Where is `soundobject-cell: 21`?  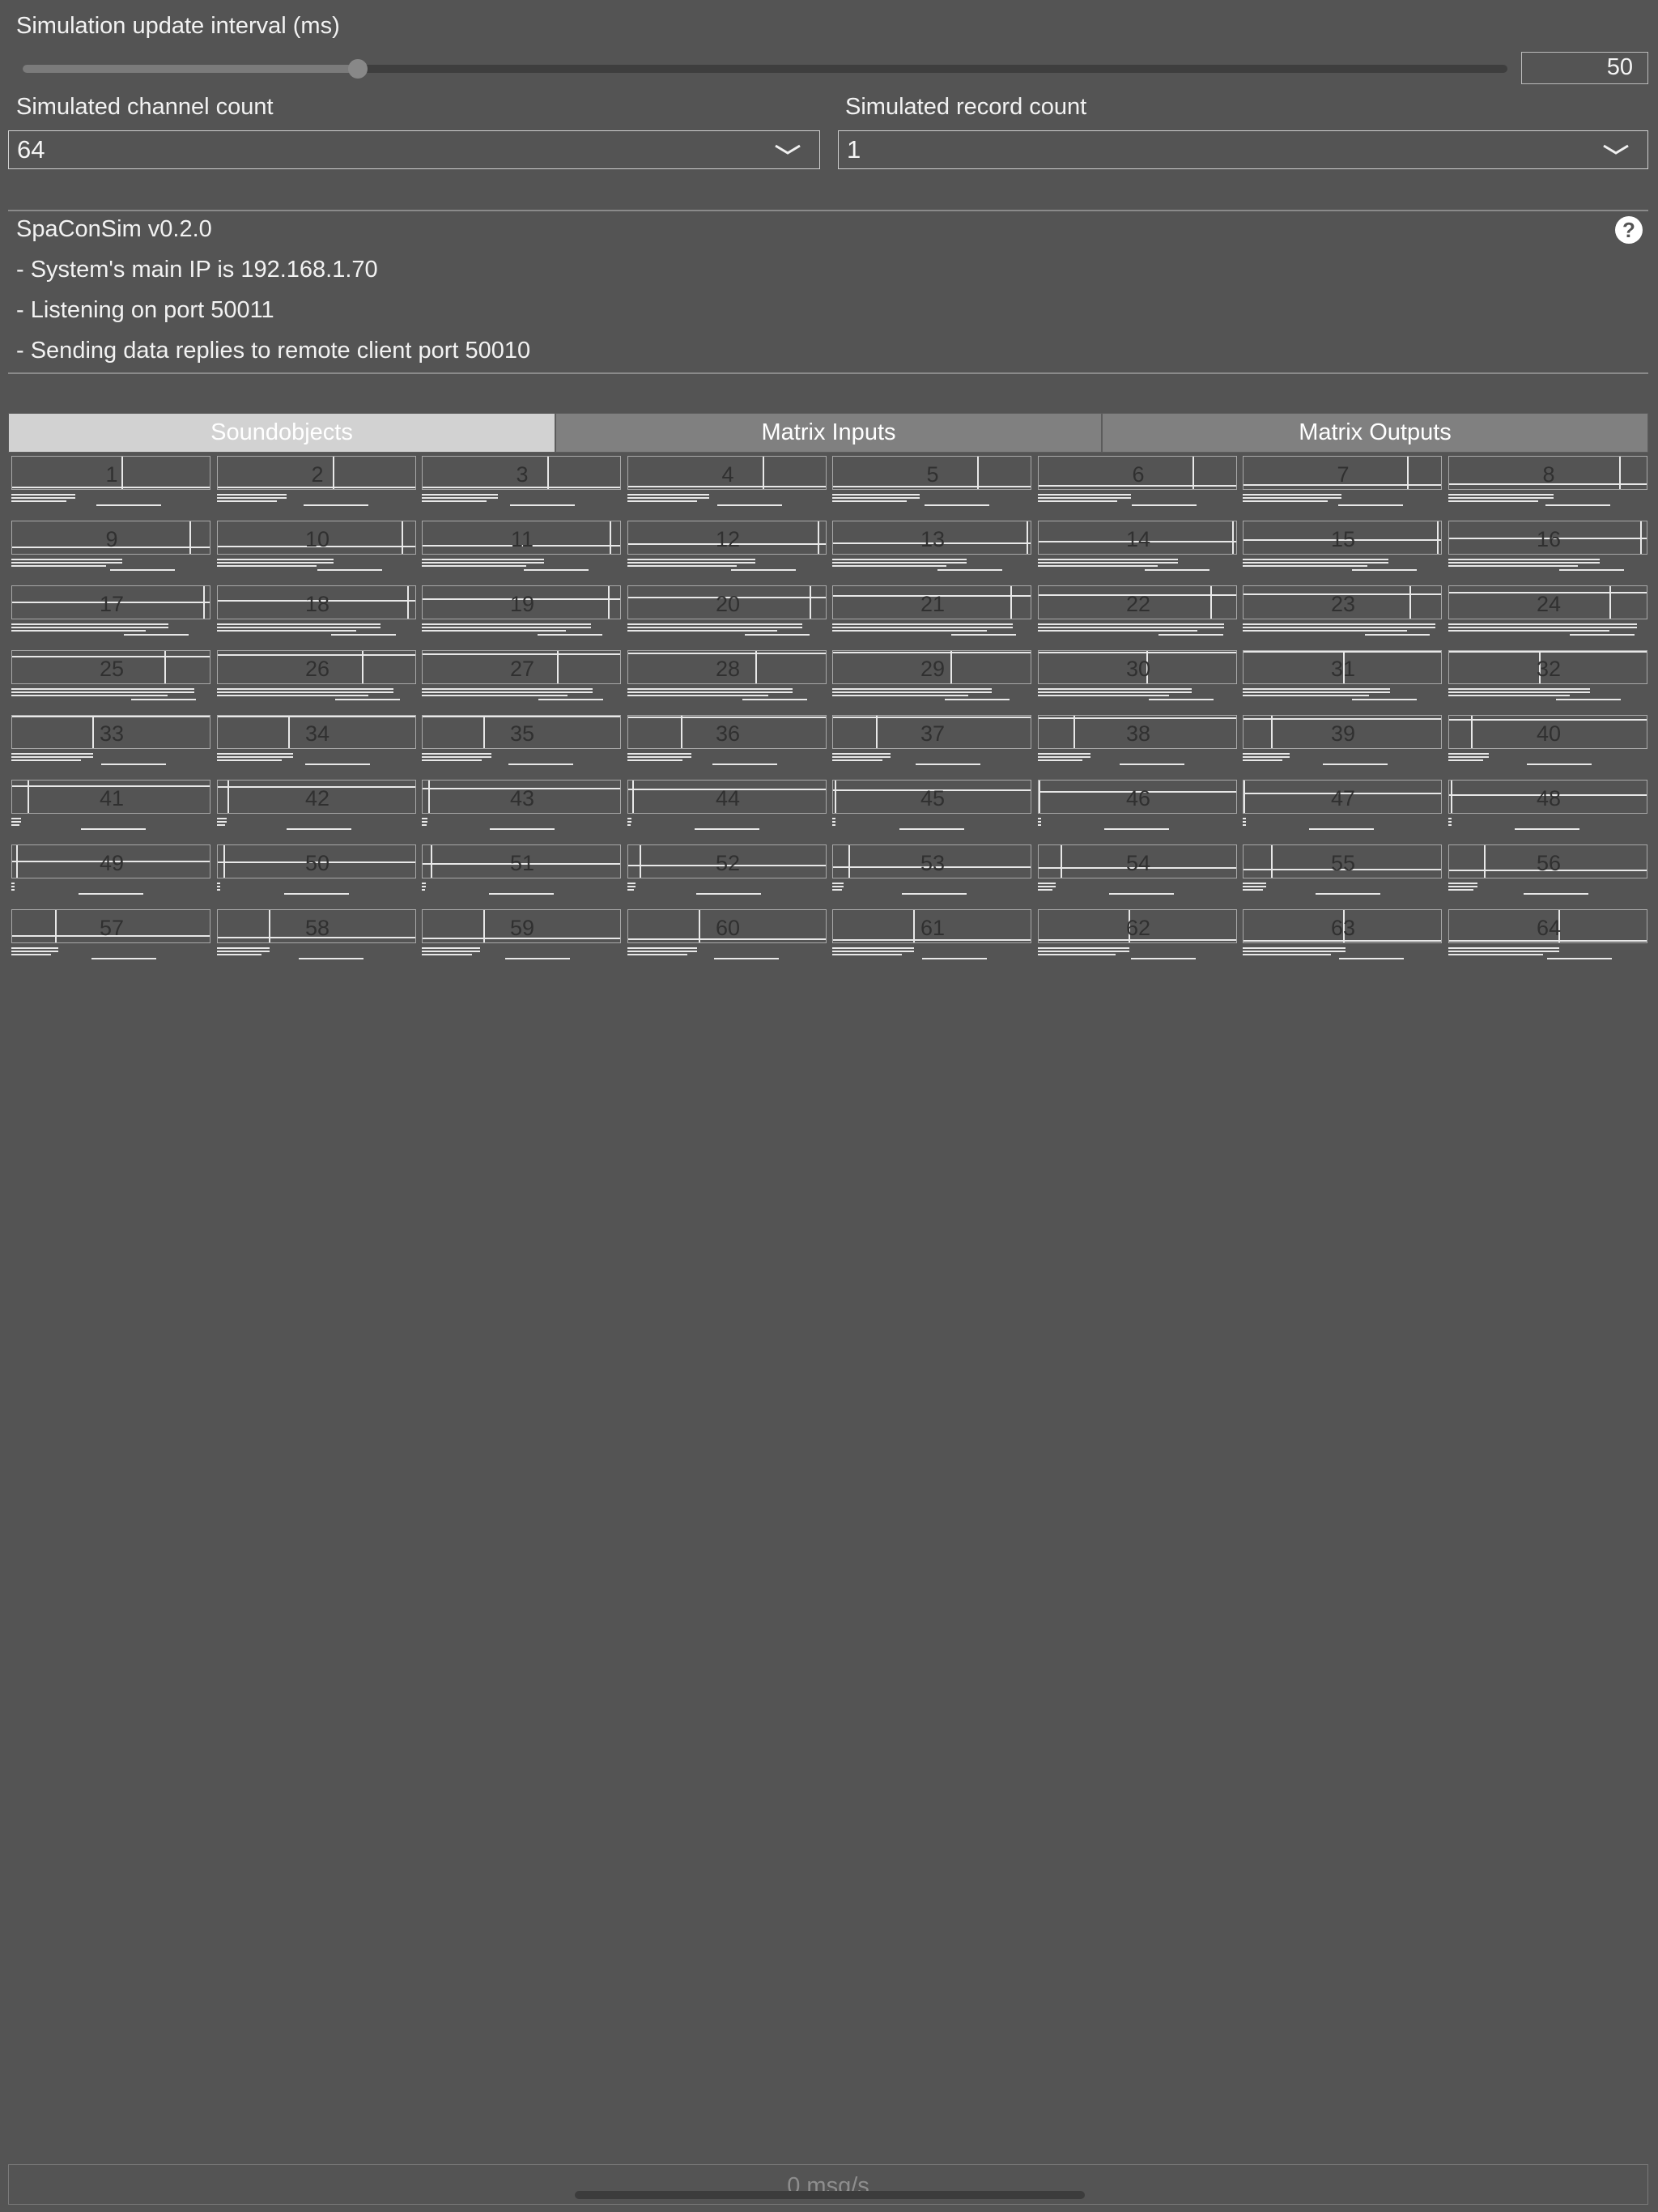 soundobject-cell: 21 is located at coordinates (931, 610).